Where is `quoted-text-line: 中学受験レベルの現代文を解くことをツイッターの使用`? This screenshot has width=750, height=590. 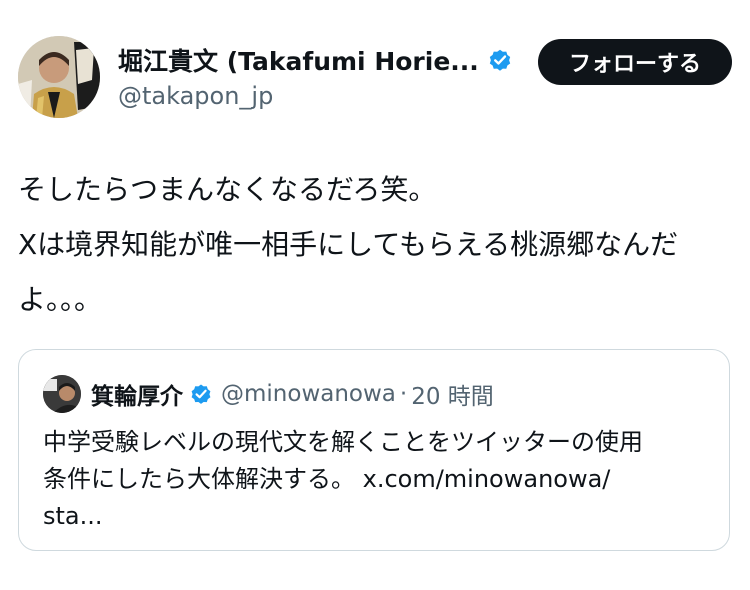
quoted-text-line: 中学受験レベルの現代文を解くことをツイッターの使用 is located at coordinates (343, 442).